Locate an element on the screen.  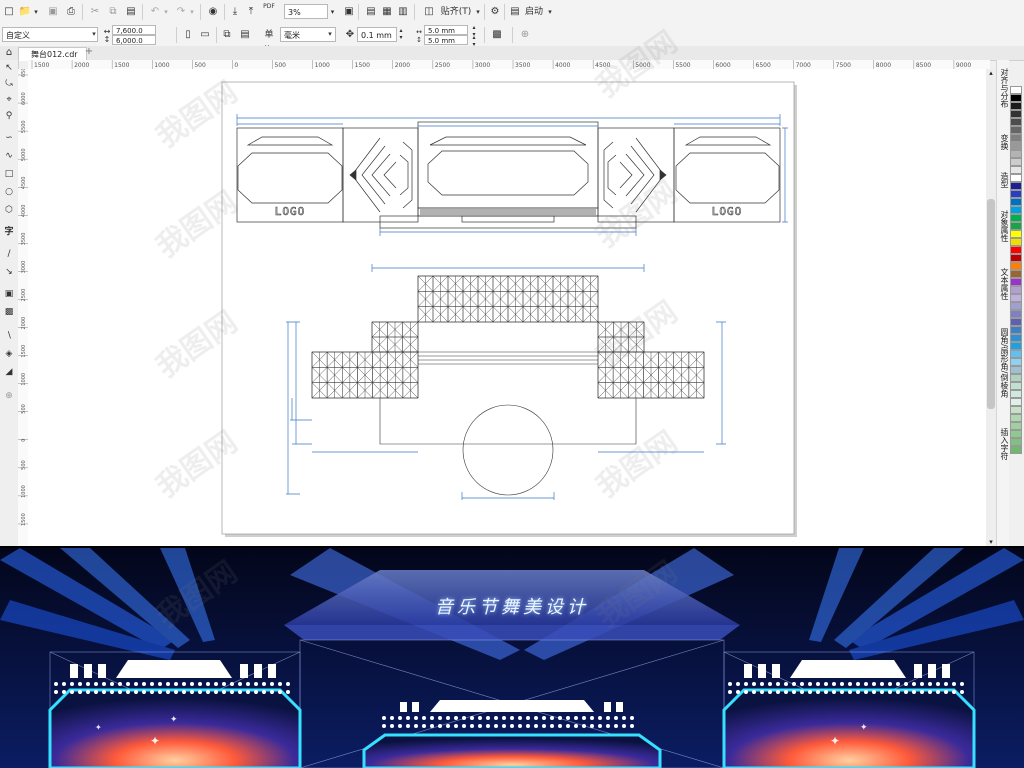
publish-pdf-icon: PDF is located at coordinates (269, 11).